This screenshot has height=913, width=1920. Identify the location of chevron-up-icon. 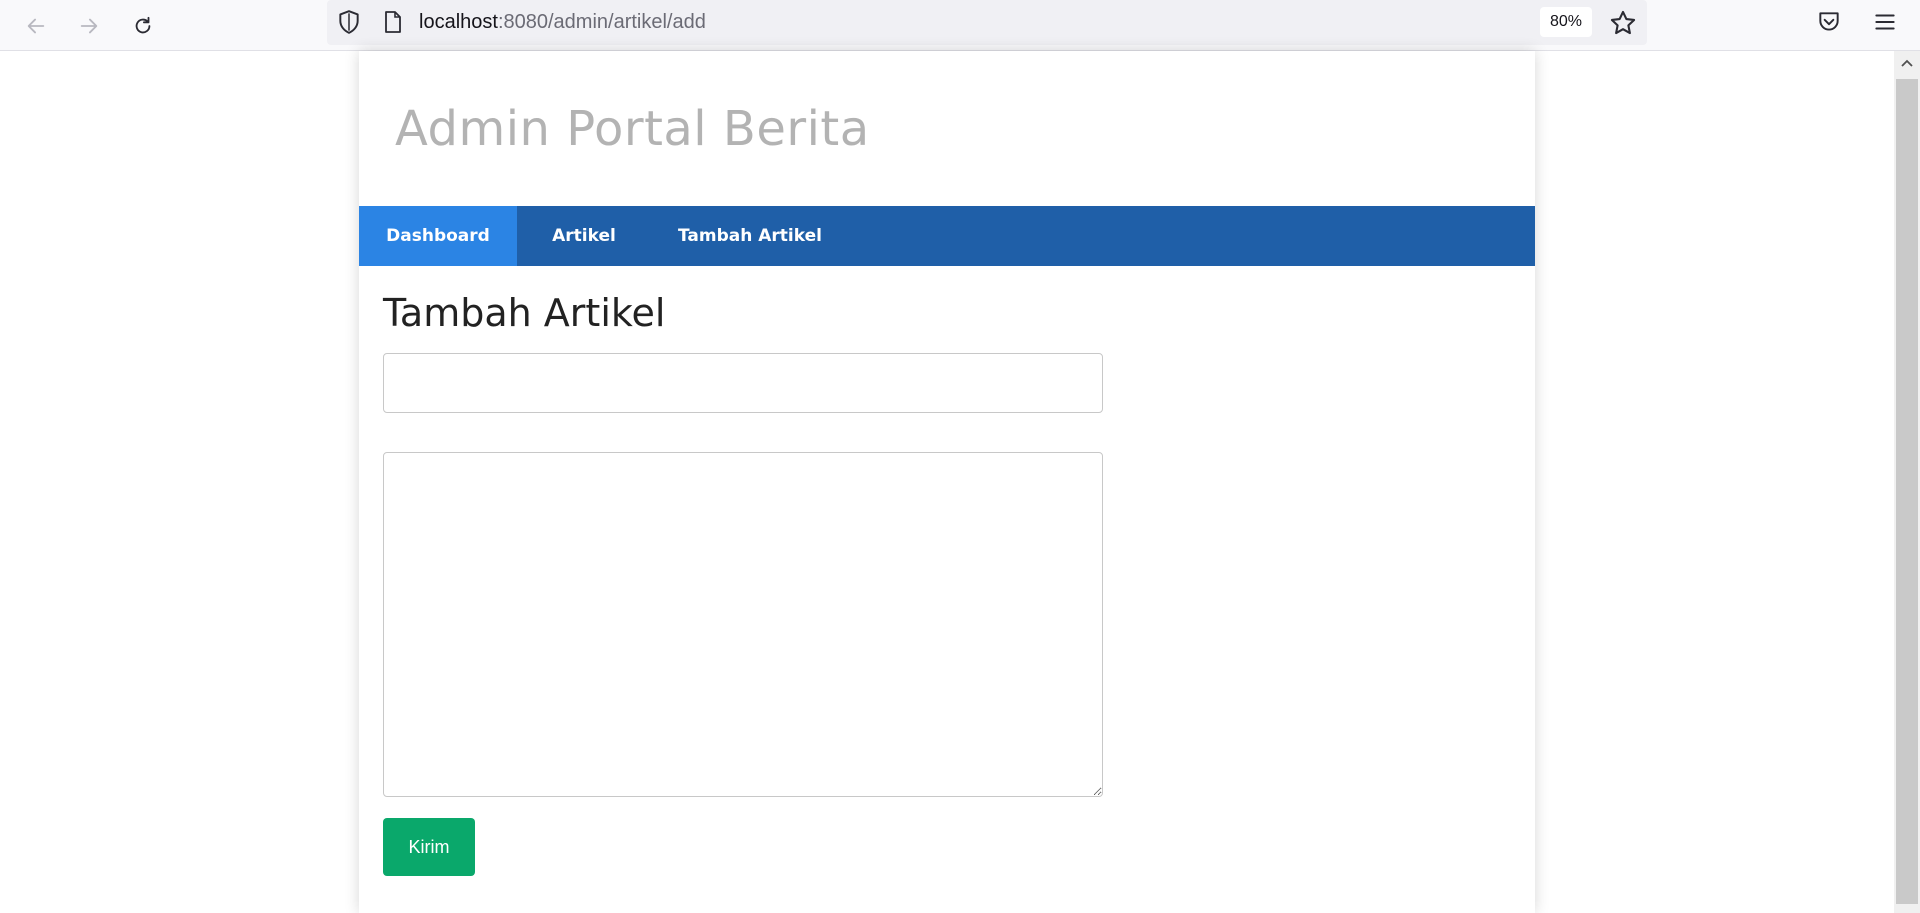
(1907, 63).